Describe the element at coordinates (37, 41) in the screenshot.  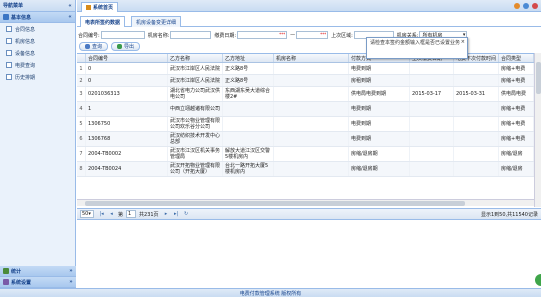
I see `sidebar-item-room: 机房信息` at that location.